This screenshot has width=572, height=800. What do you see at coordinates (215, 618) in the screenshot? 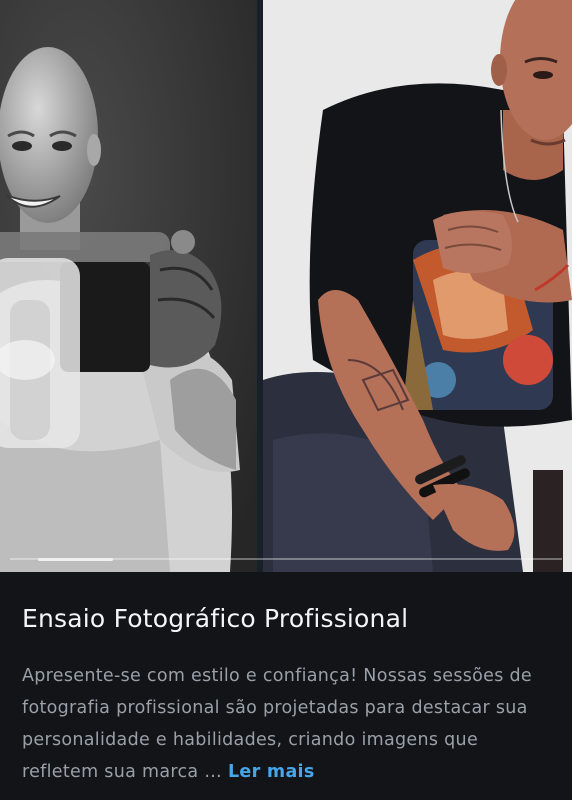
I see `post-title: Ensaio Fotográfico Profissional` at bounding box center [215, 618].